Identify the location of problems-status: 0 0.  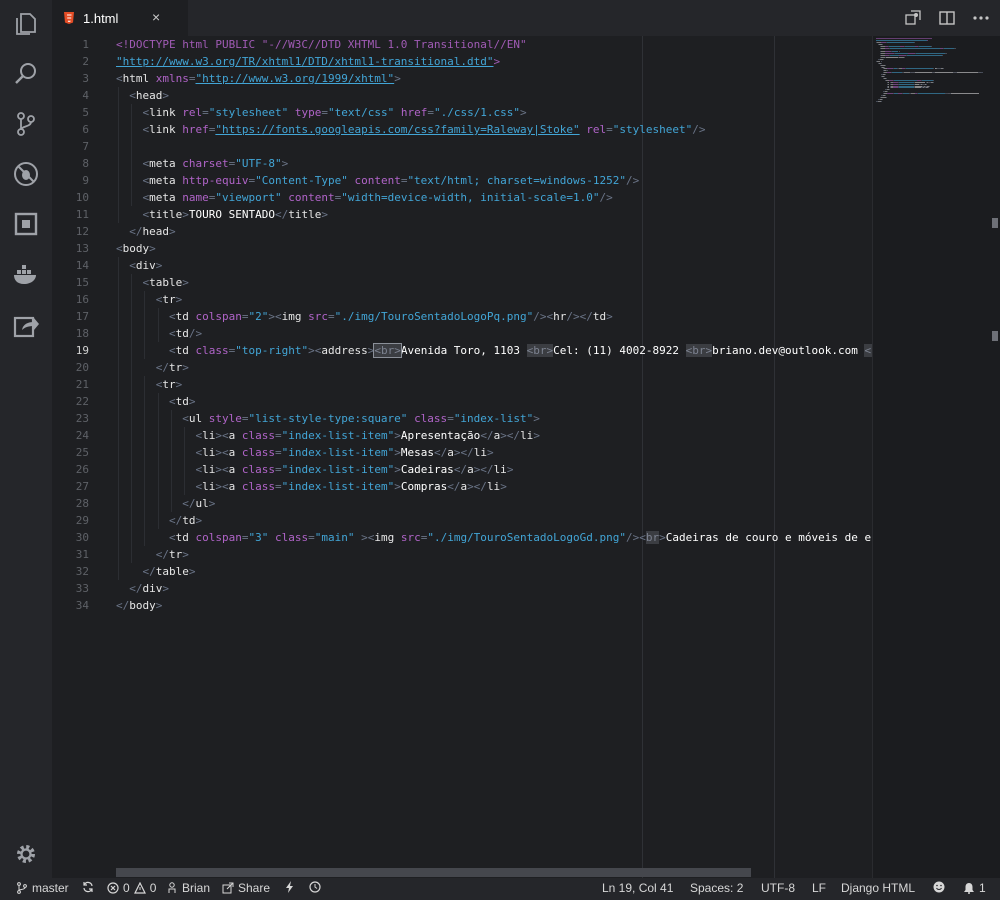
(131, 888).